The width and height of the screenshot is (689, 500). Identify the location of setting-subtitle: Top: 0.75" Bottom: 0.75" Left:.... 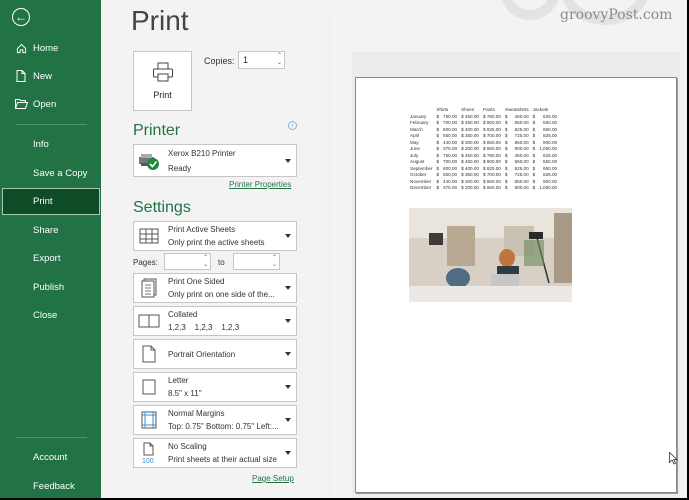
(223, 426).